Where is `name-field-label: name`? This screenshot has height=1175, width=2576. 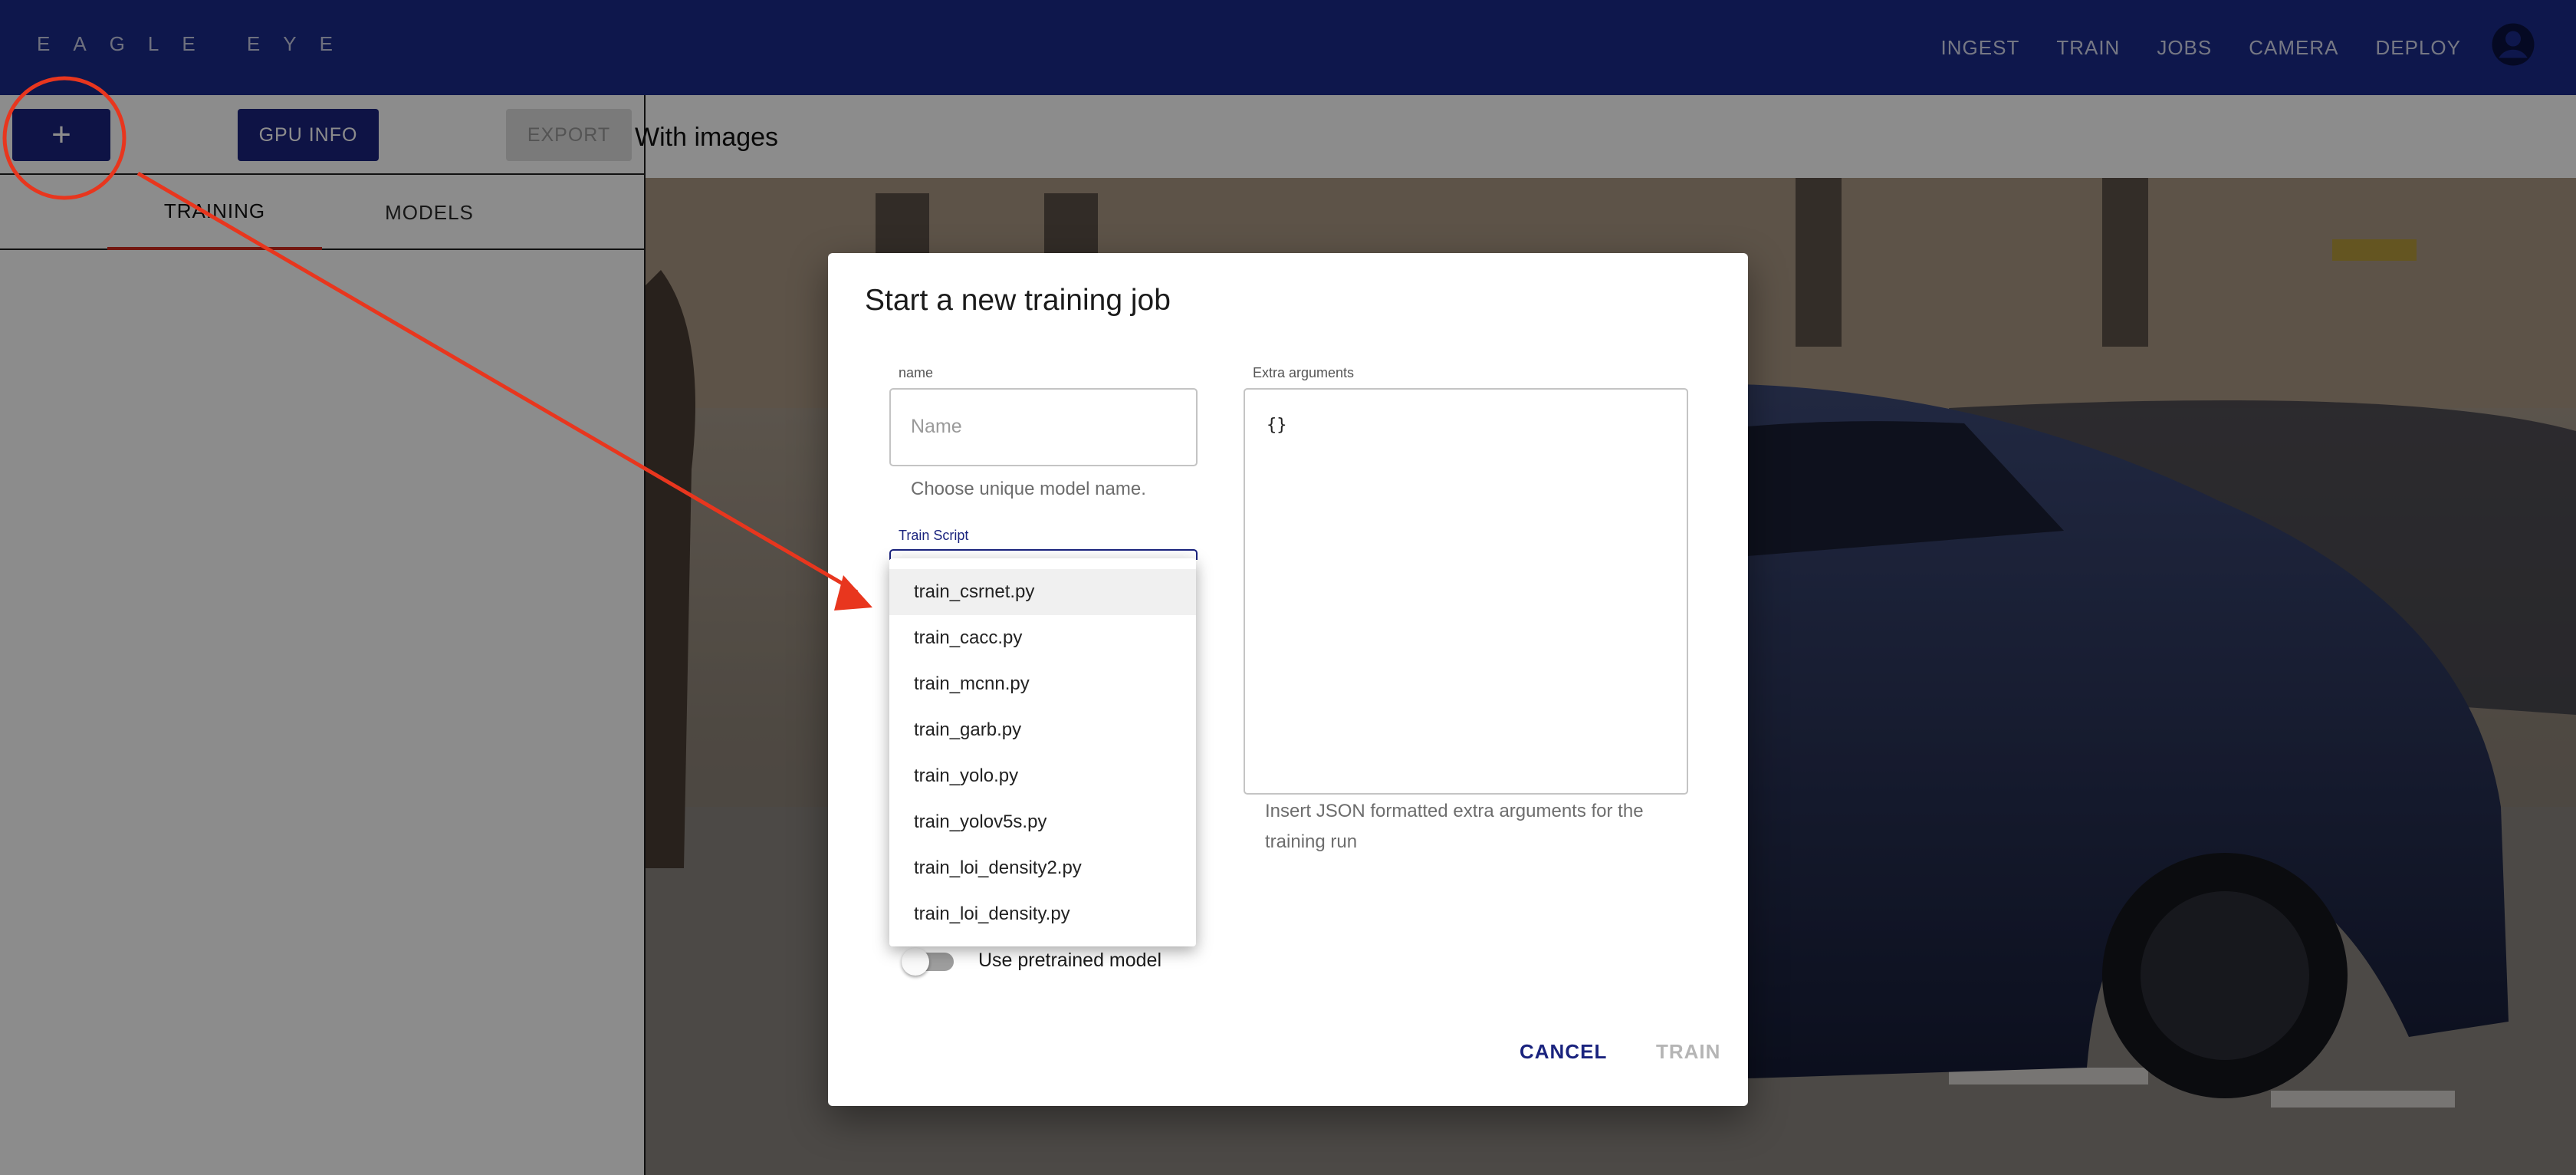
name-field-label: name is located at coordinates (916, 373).